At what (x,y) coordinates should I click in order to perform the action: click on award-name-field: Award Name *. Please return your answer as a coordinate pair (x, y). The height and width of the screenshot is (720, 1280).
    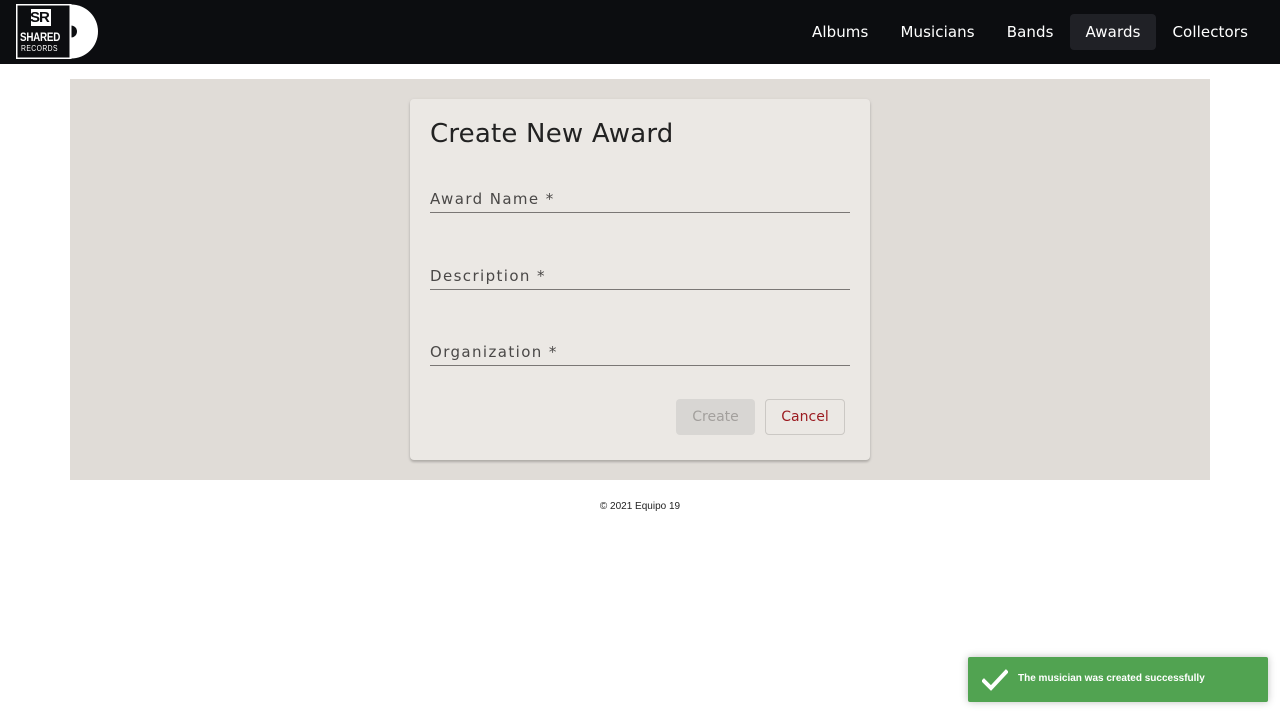
    Looking at the image, I should click on (640, 193).